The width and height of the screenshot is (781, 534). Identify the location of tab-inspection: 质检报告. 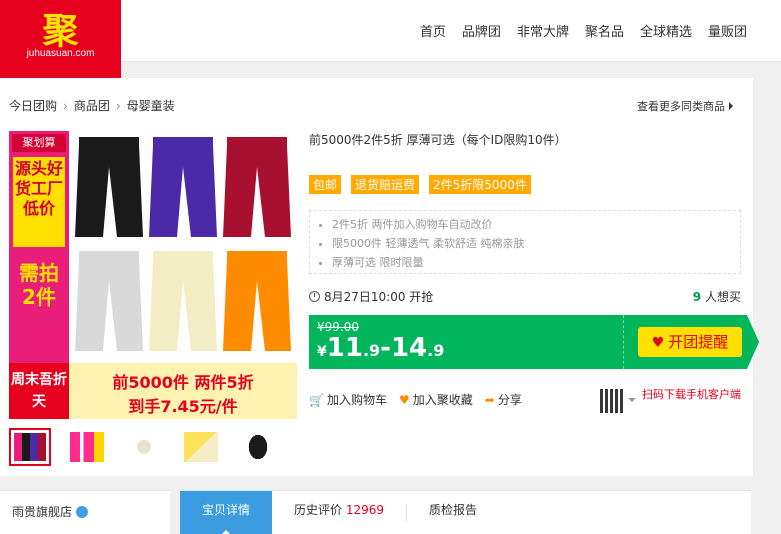
(453, 512).